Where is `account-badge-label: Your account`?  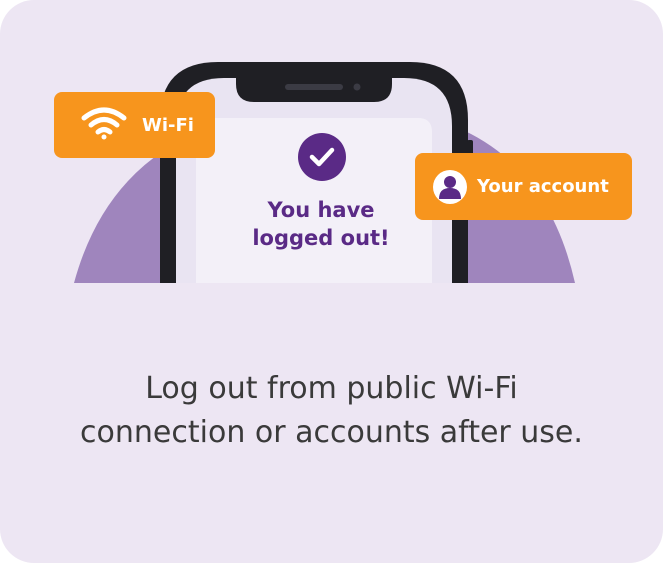 account-badge-label: Your account is located at coordinates (543, 186).